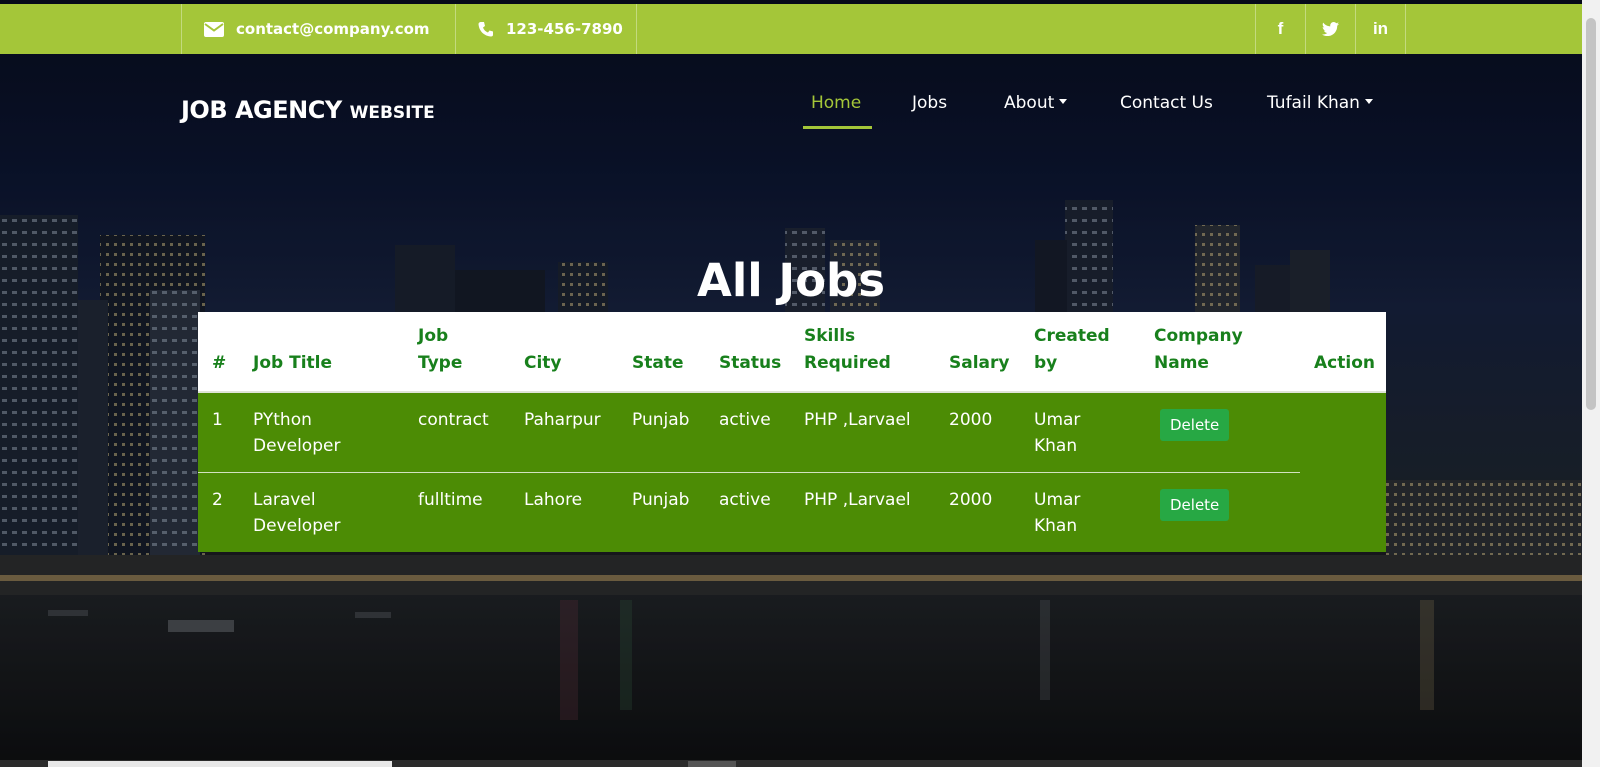  Describe the element at coordinates (1280, 29) in the screenshot. I see `facebook-icon: f` at that location.